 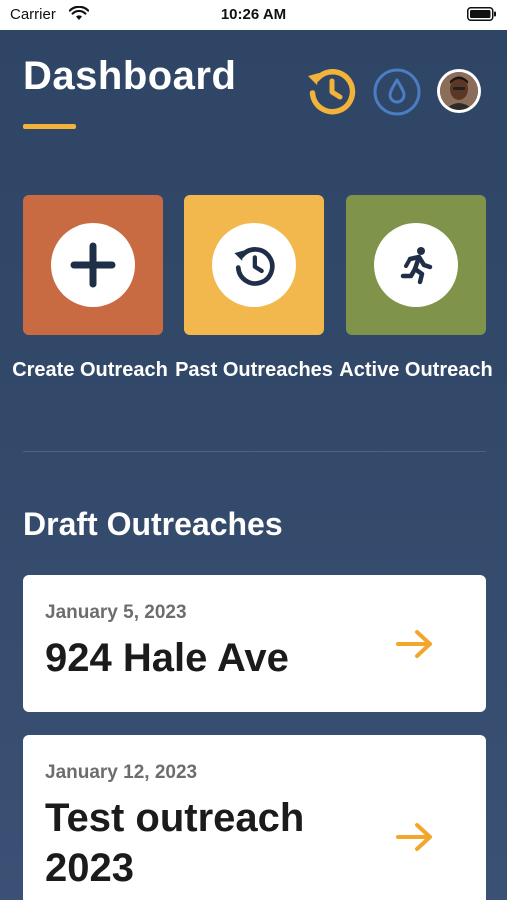 I want to click on draft-outreaches-heading: Draft Outreaches, so click(x=153, y=524).